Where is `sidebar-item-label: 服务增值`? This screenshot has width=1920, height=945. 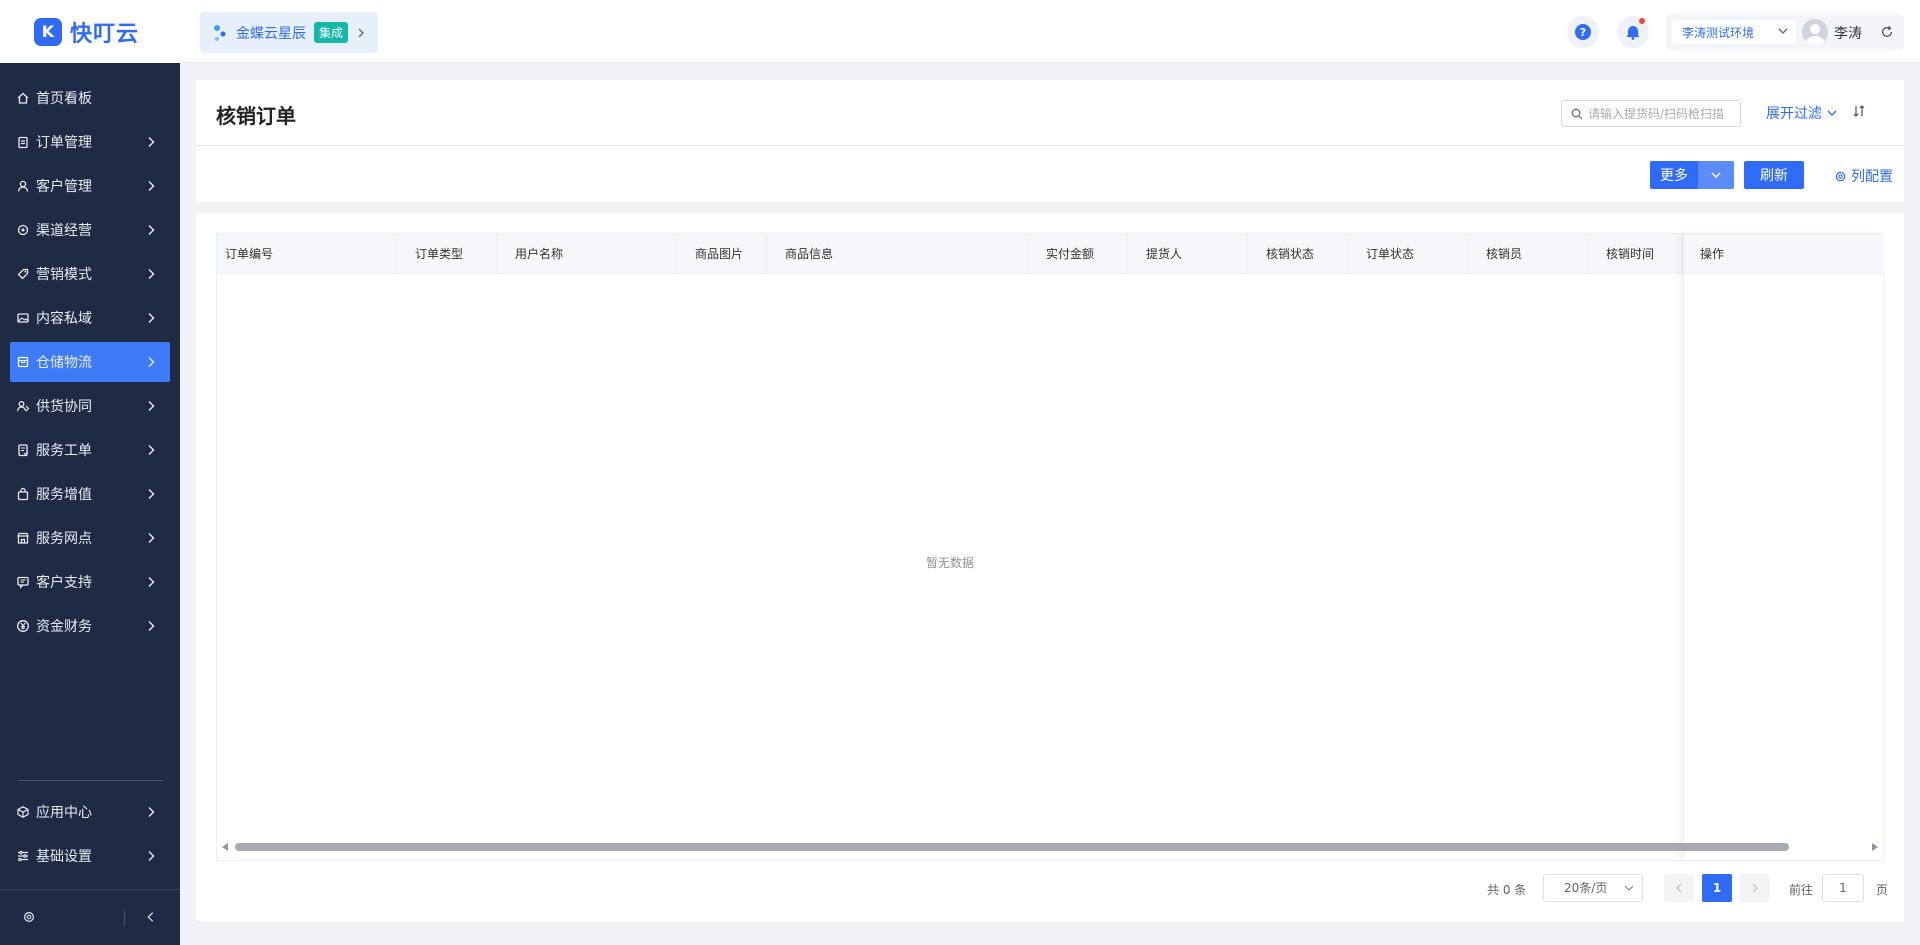 sidebar-item-label: 服务增值 is located at coordinates (64, 495).